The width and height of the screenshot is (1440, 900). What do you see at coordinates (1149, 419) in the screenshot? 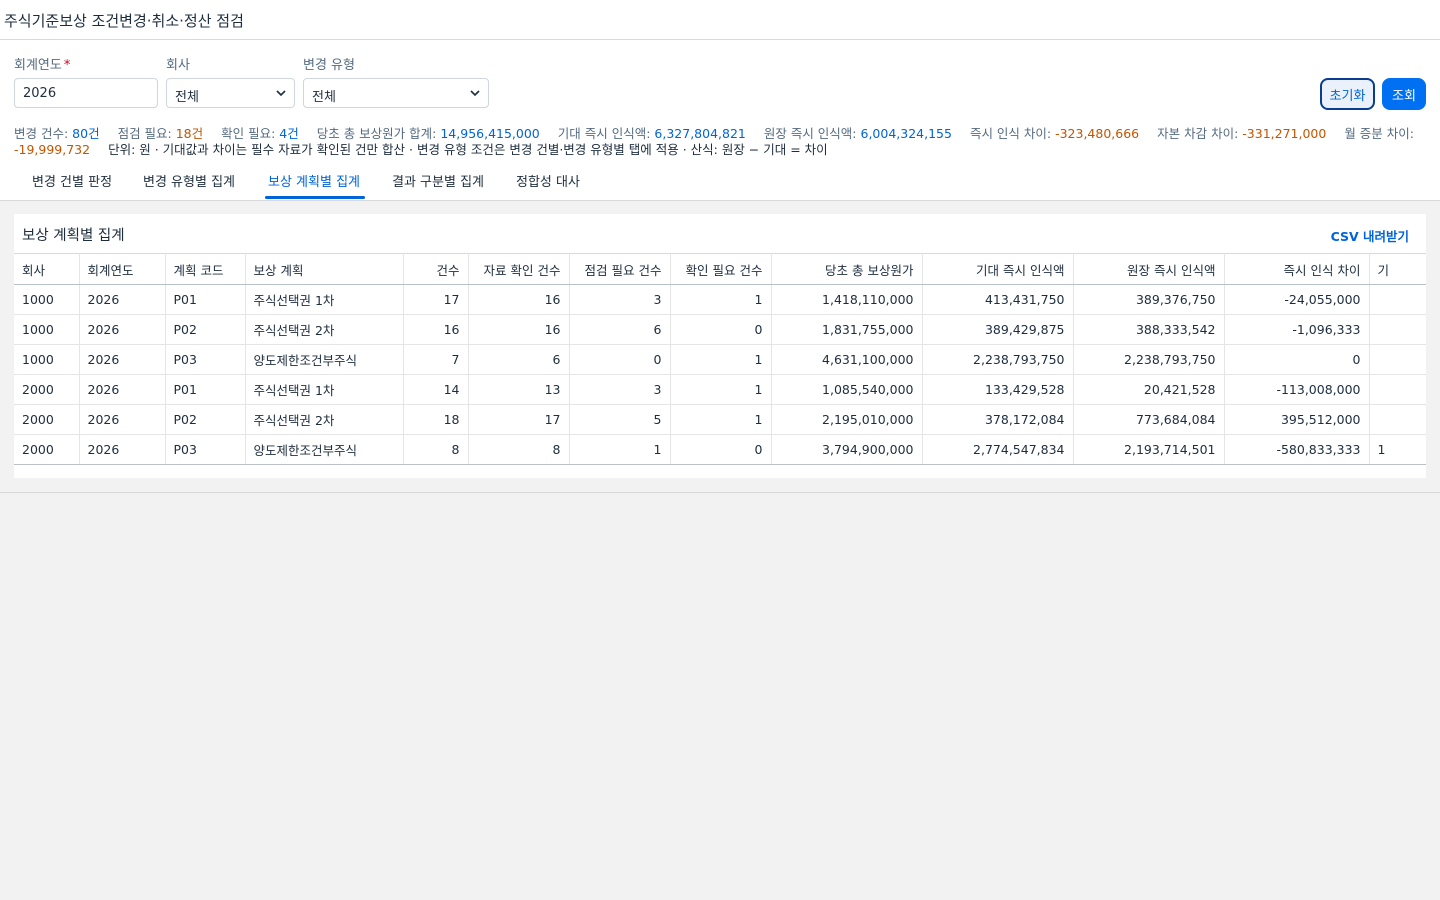
I see `table-cell: 773,684,084` at bounding box center [1149, 419].